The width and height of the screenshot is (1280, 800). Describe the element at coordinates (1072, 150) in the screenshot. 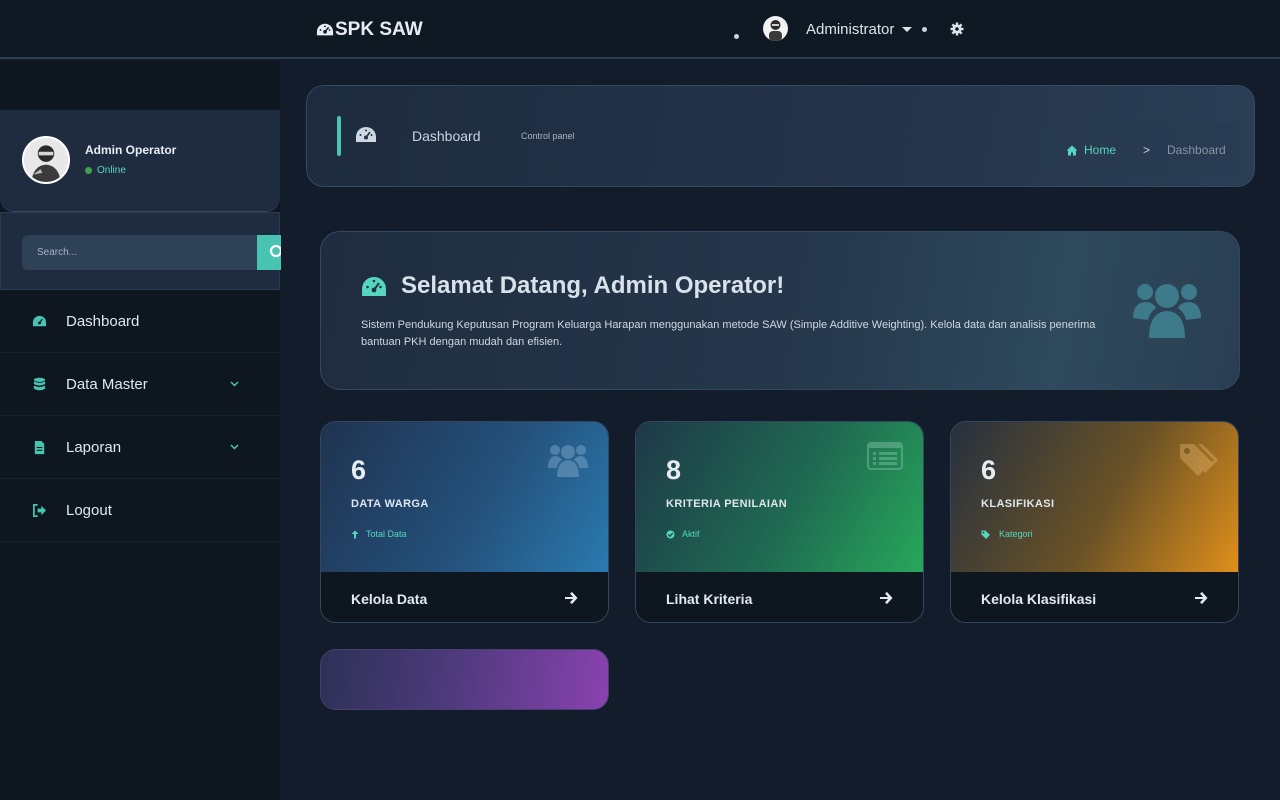

I see `home-icon` at that location.